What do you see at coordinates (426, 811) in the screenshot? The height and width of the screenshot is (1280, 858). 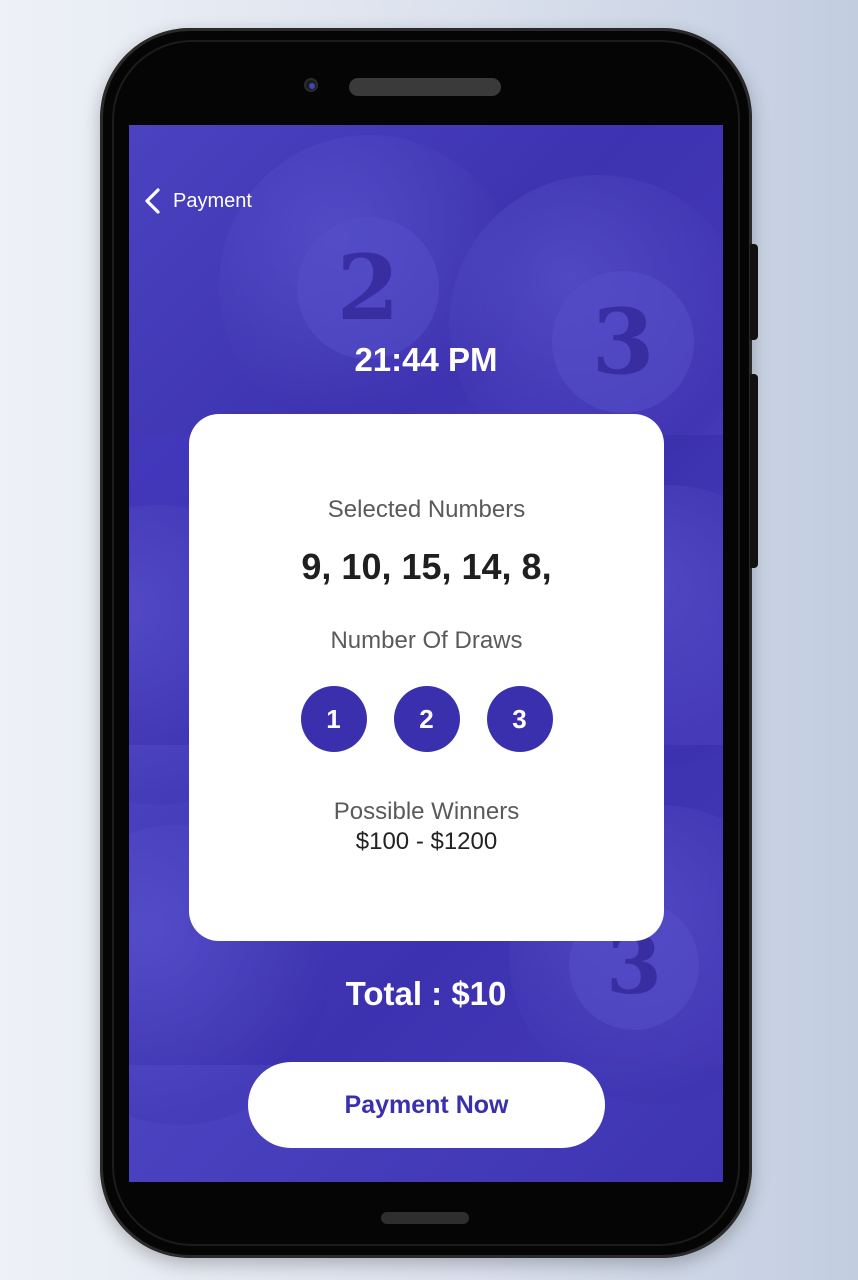 I see `possible-winners-label: Possible Winners` at bounding box center [426, 811].